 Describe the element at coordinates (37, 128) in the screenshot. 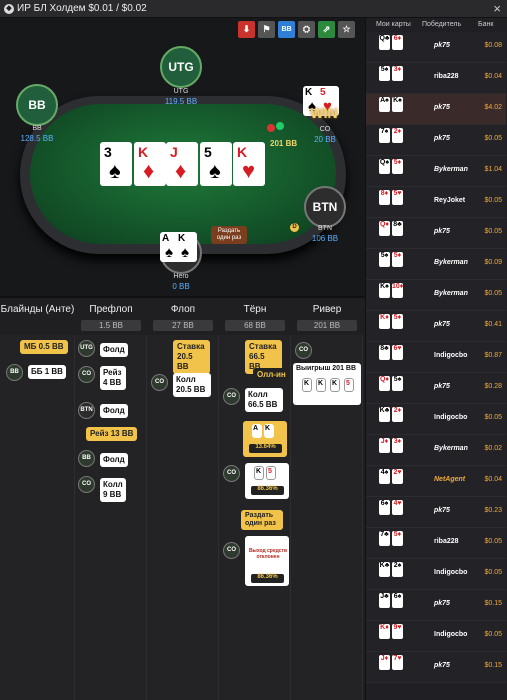

I see `player-name-bb: BB` at that location.